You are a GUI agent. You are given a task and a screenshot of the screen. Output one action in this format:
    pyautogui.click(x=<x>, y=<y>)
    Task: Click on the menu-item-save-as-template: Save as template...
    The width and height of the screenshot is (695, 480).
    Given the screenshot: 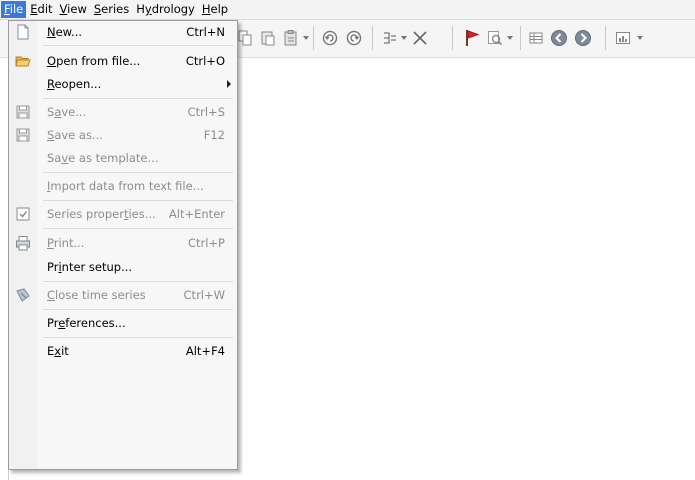 What is the action you would take?
    pyautogui.click(x=123, y=158)
    